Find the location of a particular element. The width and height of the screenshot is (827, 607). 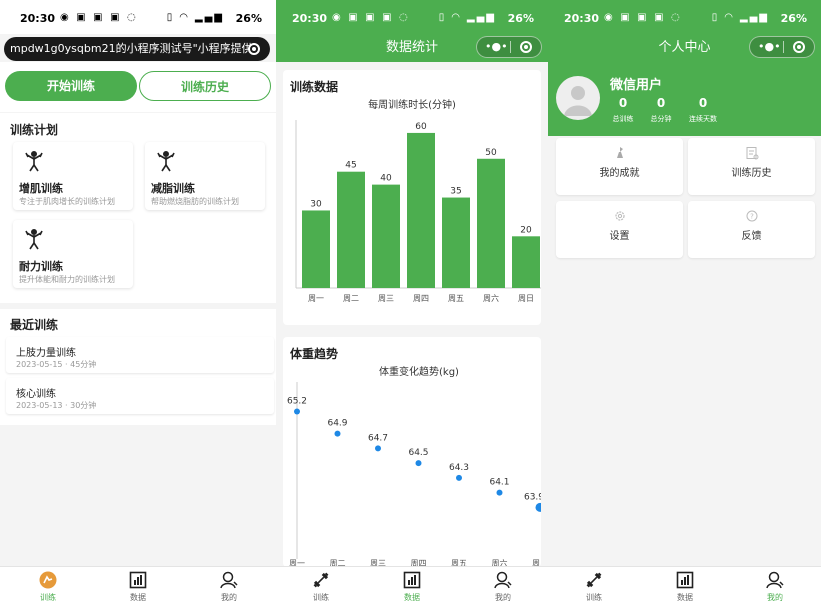

start-training-tab: 开始训练 is located at coordinates (71, 86).